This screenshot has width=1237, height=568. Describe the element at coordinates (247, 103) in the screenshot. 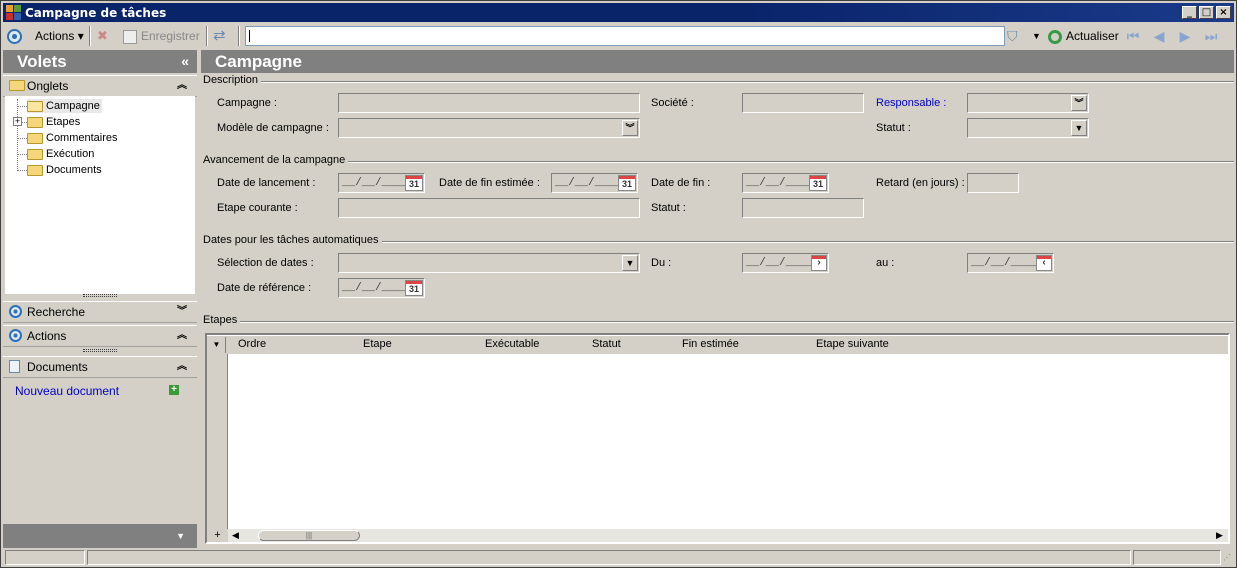

I see `campagne-label: Campagne :` at that location.